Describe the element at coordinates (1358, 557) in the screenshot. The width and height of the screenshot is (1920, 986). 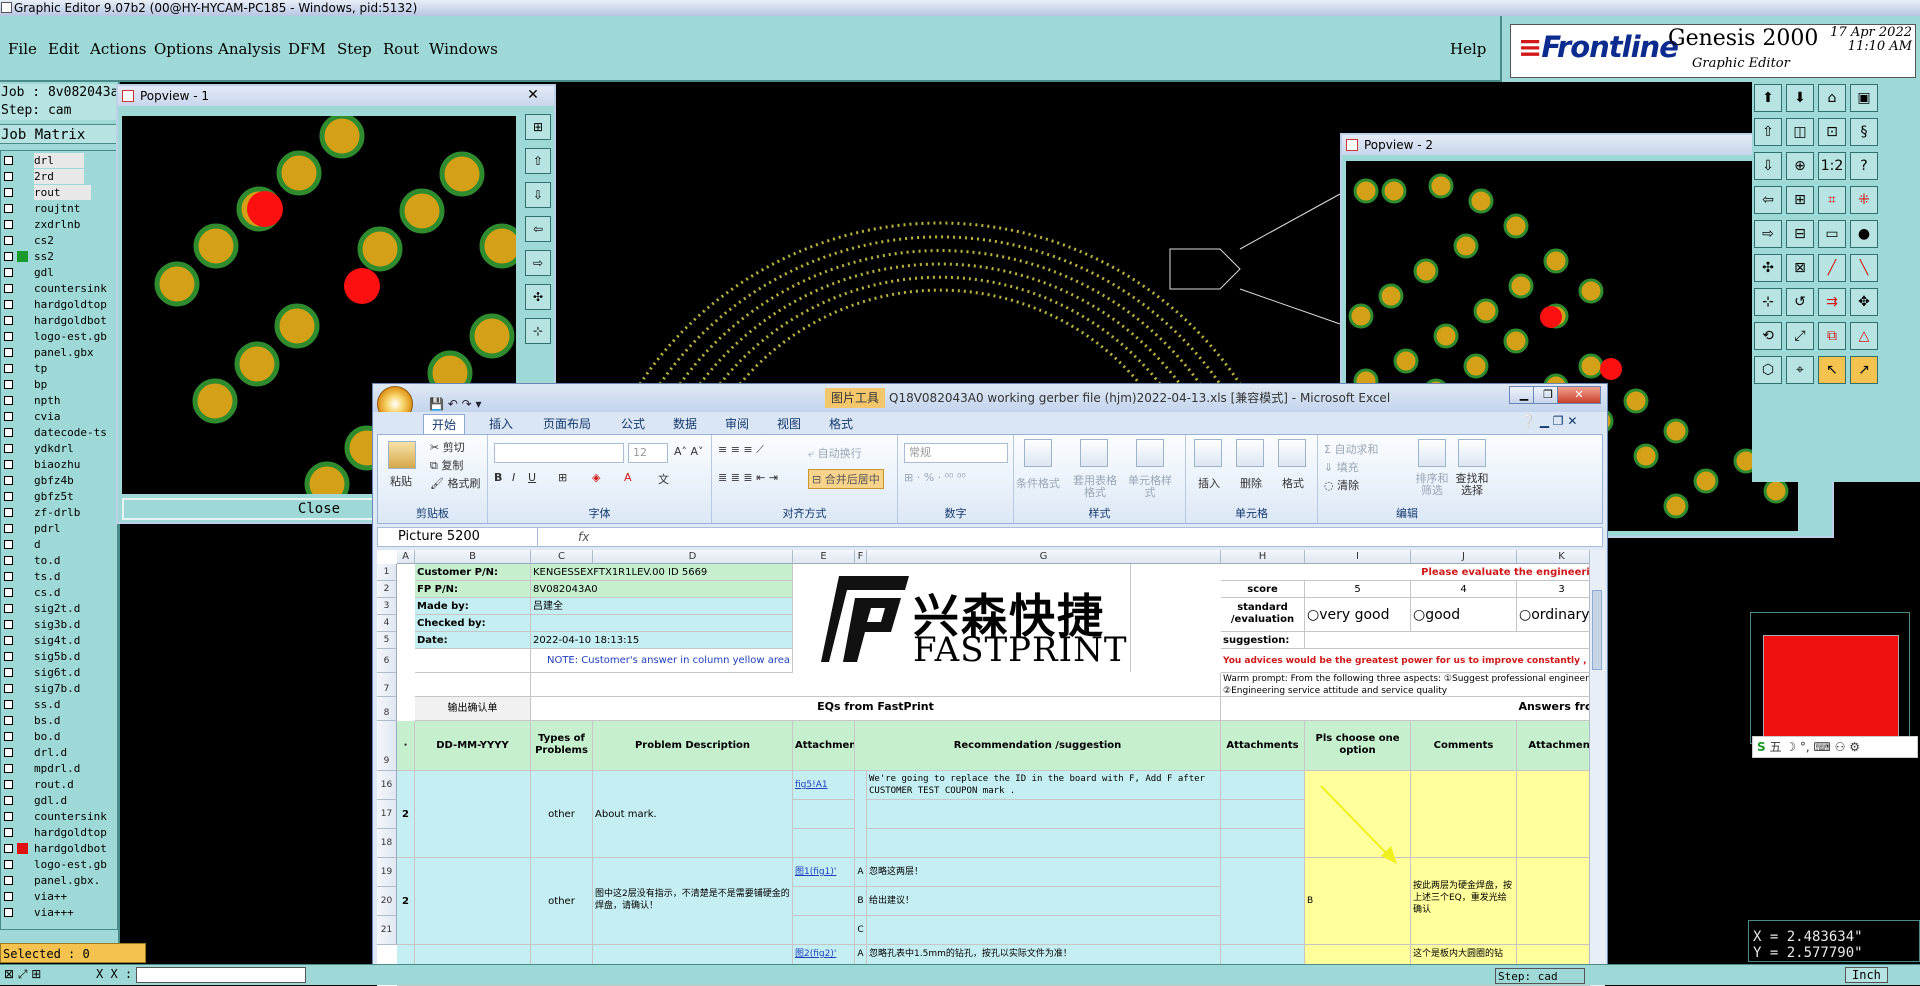
I see `column-header: I` at that location.